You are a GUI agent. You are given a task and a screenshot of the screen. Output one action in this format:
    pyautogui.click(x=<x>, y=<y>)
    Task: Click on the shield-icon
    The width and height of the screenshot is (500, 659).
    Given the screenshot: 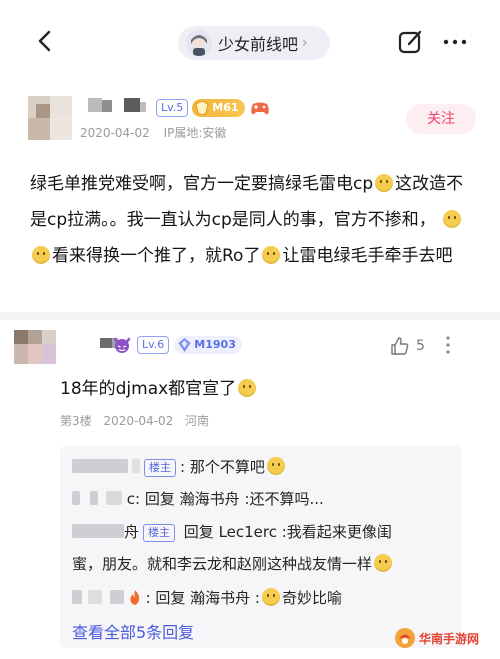 What is the action you would take?
    pyautogui.click(x=202, y=108)
    